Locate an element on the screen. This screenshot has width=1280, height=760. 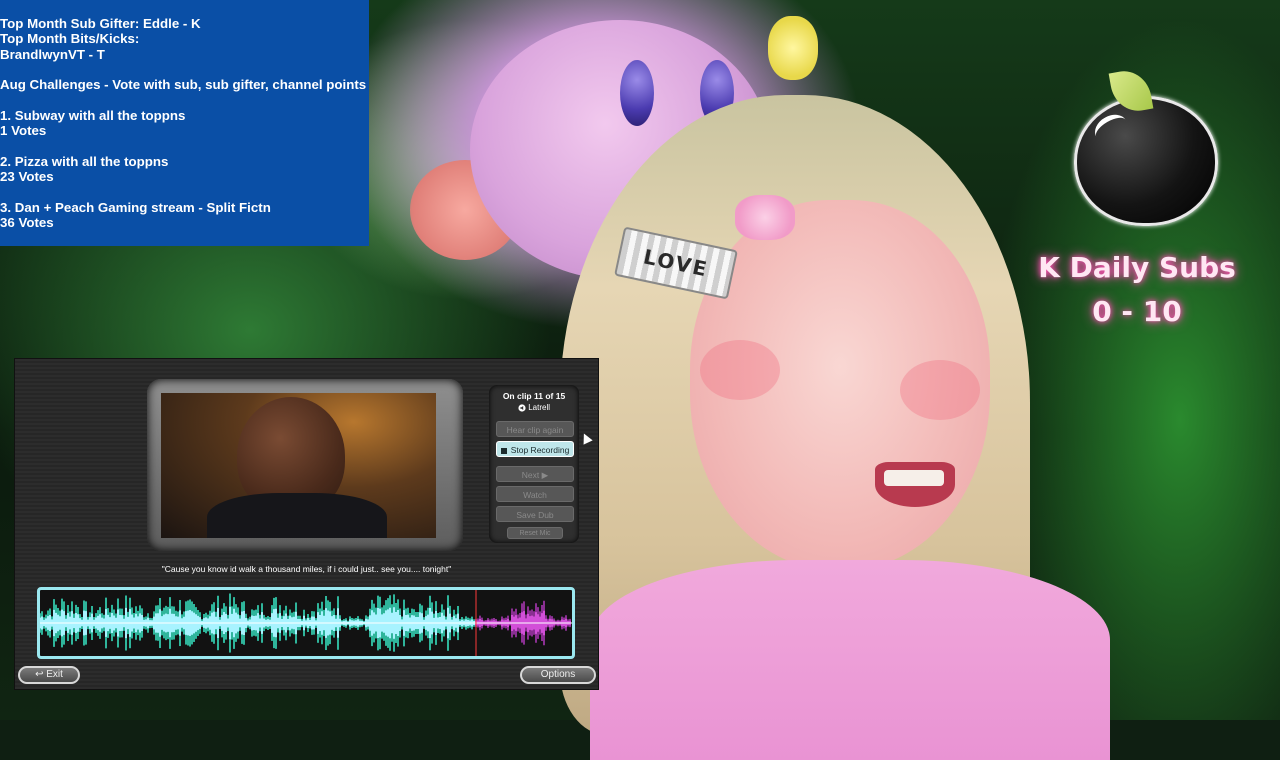
stop-recording-label: Stop Recording is located at coordinates (540, 450).